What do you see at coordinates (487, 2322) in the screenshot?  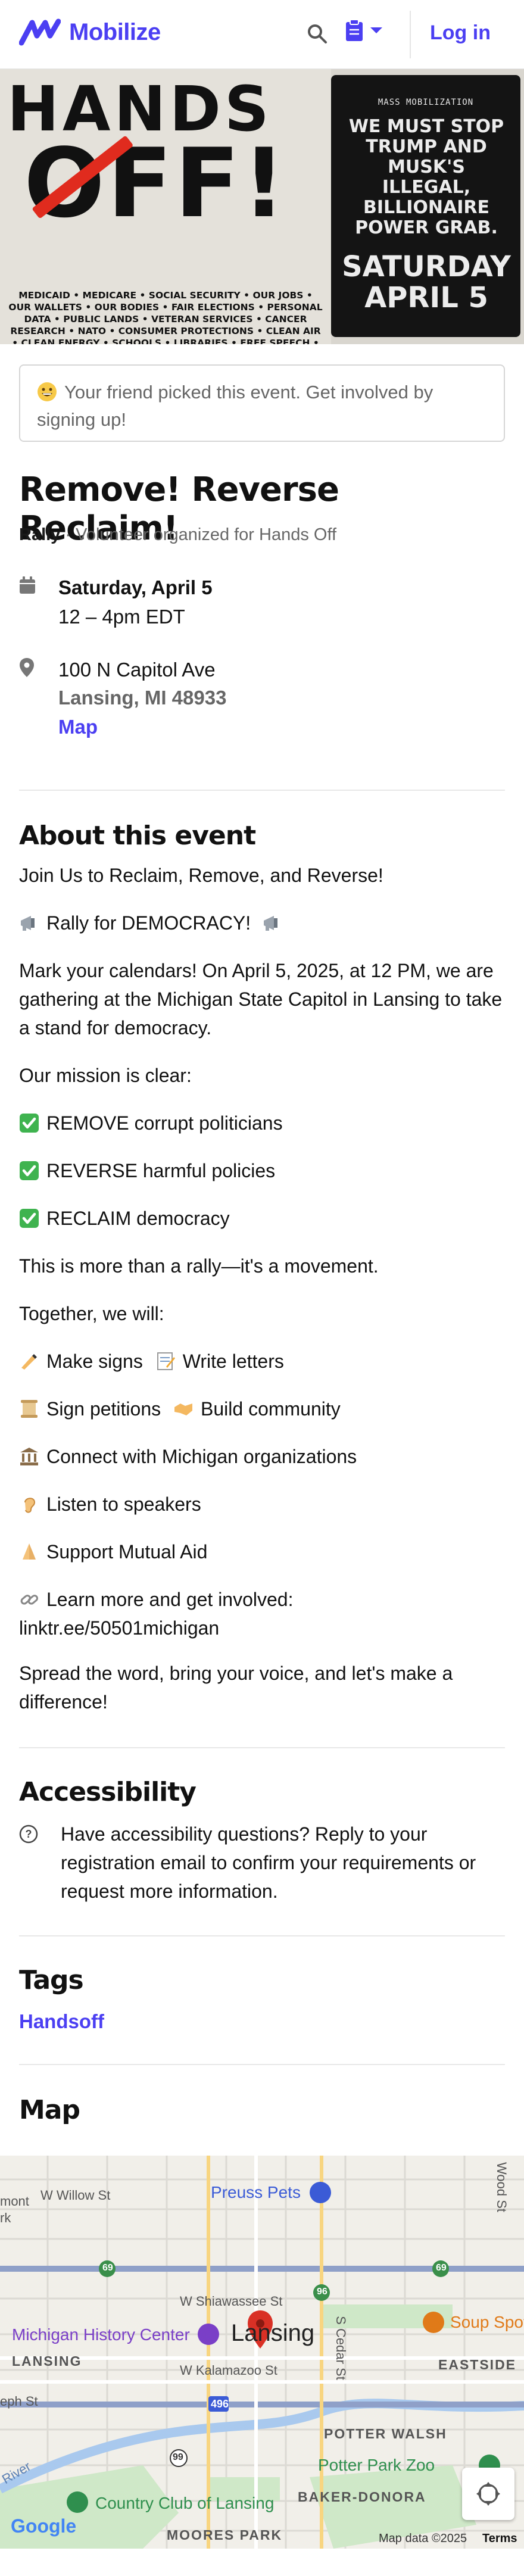 I see `map-label: Soup Spot` at bounding box center [487, 2322].